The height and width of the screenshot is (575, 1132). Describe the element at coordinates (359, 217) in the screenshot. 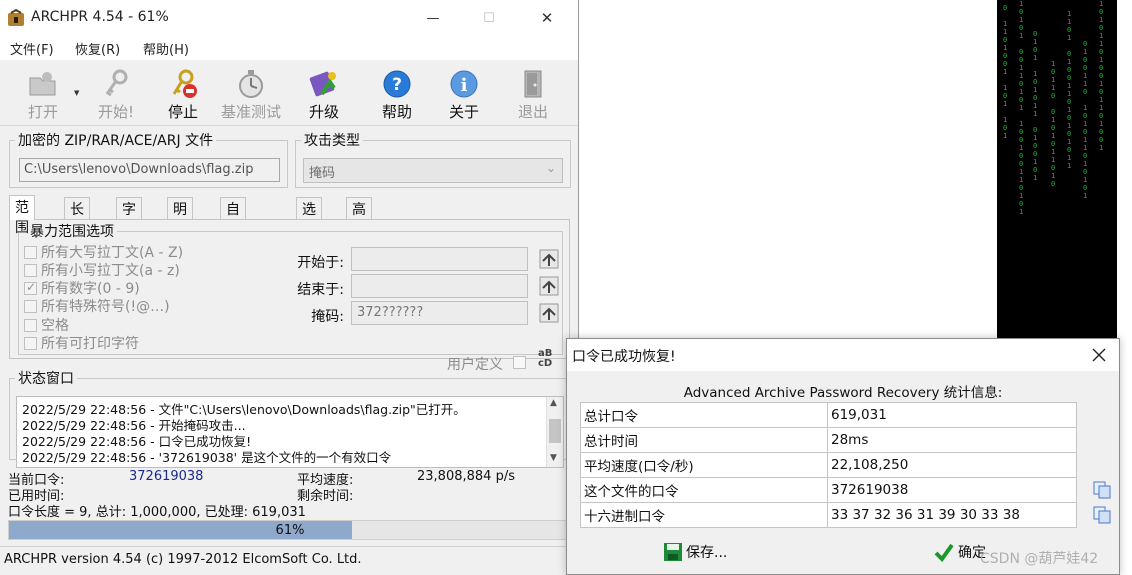

I see `tab-advanced: 高级` at that location.